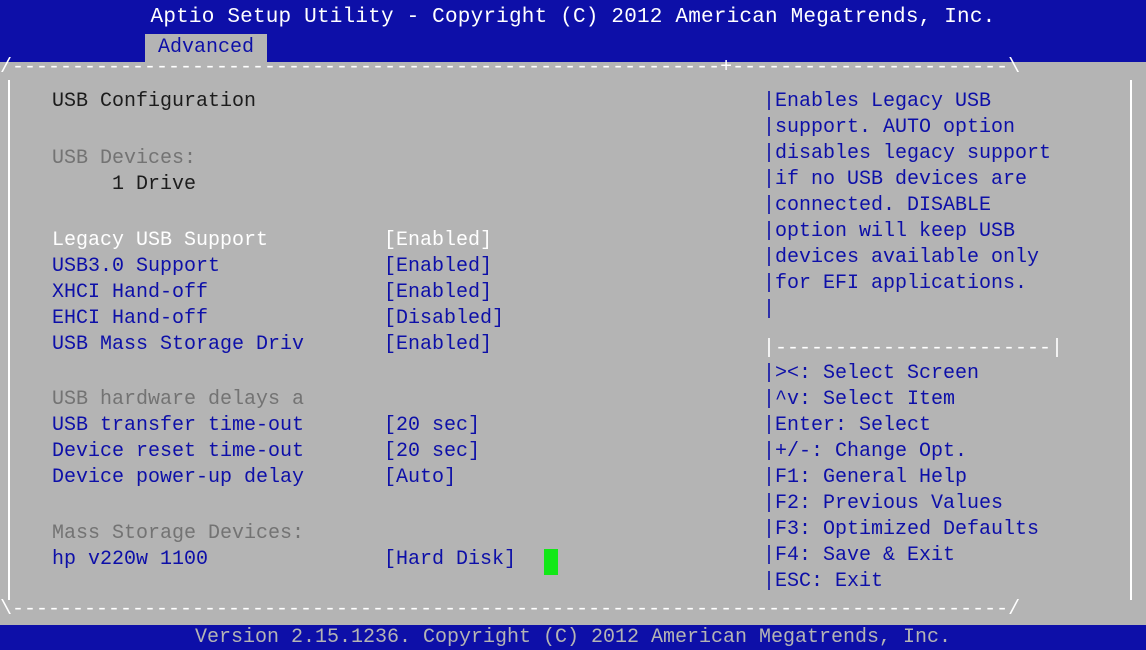 The width and height of the screenshot is (1146, 650). What do you see at coordinates (178, 452) in the screenshot?
I see `setting-device-reset-timeout: Device reset time-out` at bounding box center [178, 452].